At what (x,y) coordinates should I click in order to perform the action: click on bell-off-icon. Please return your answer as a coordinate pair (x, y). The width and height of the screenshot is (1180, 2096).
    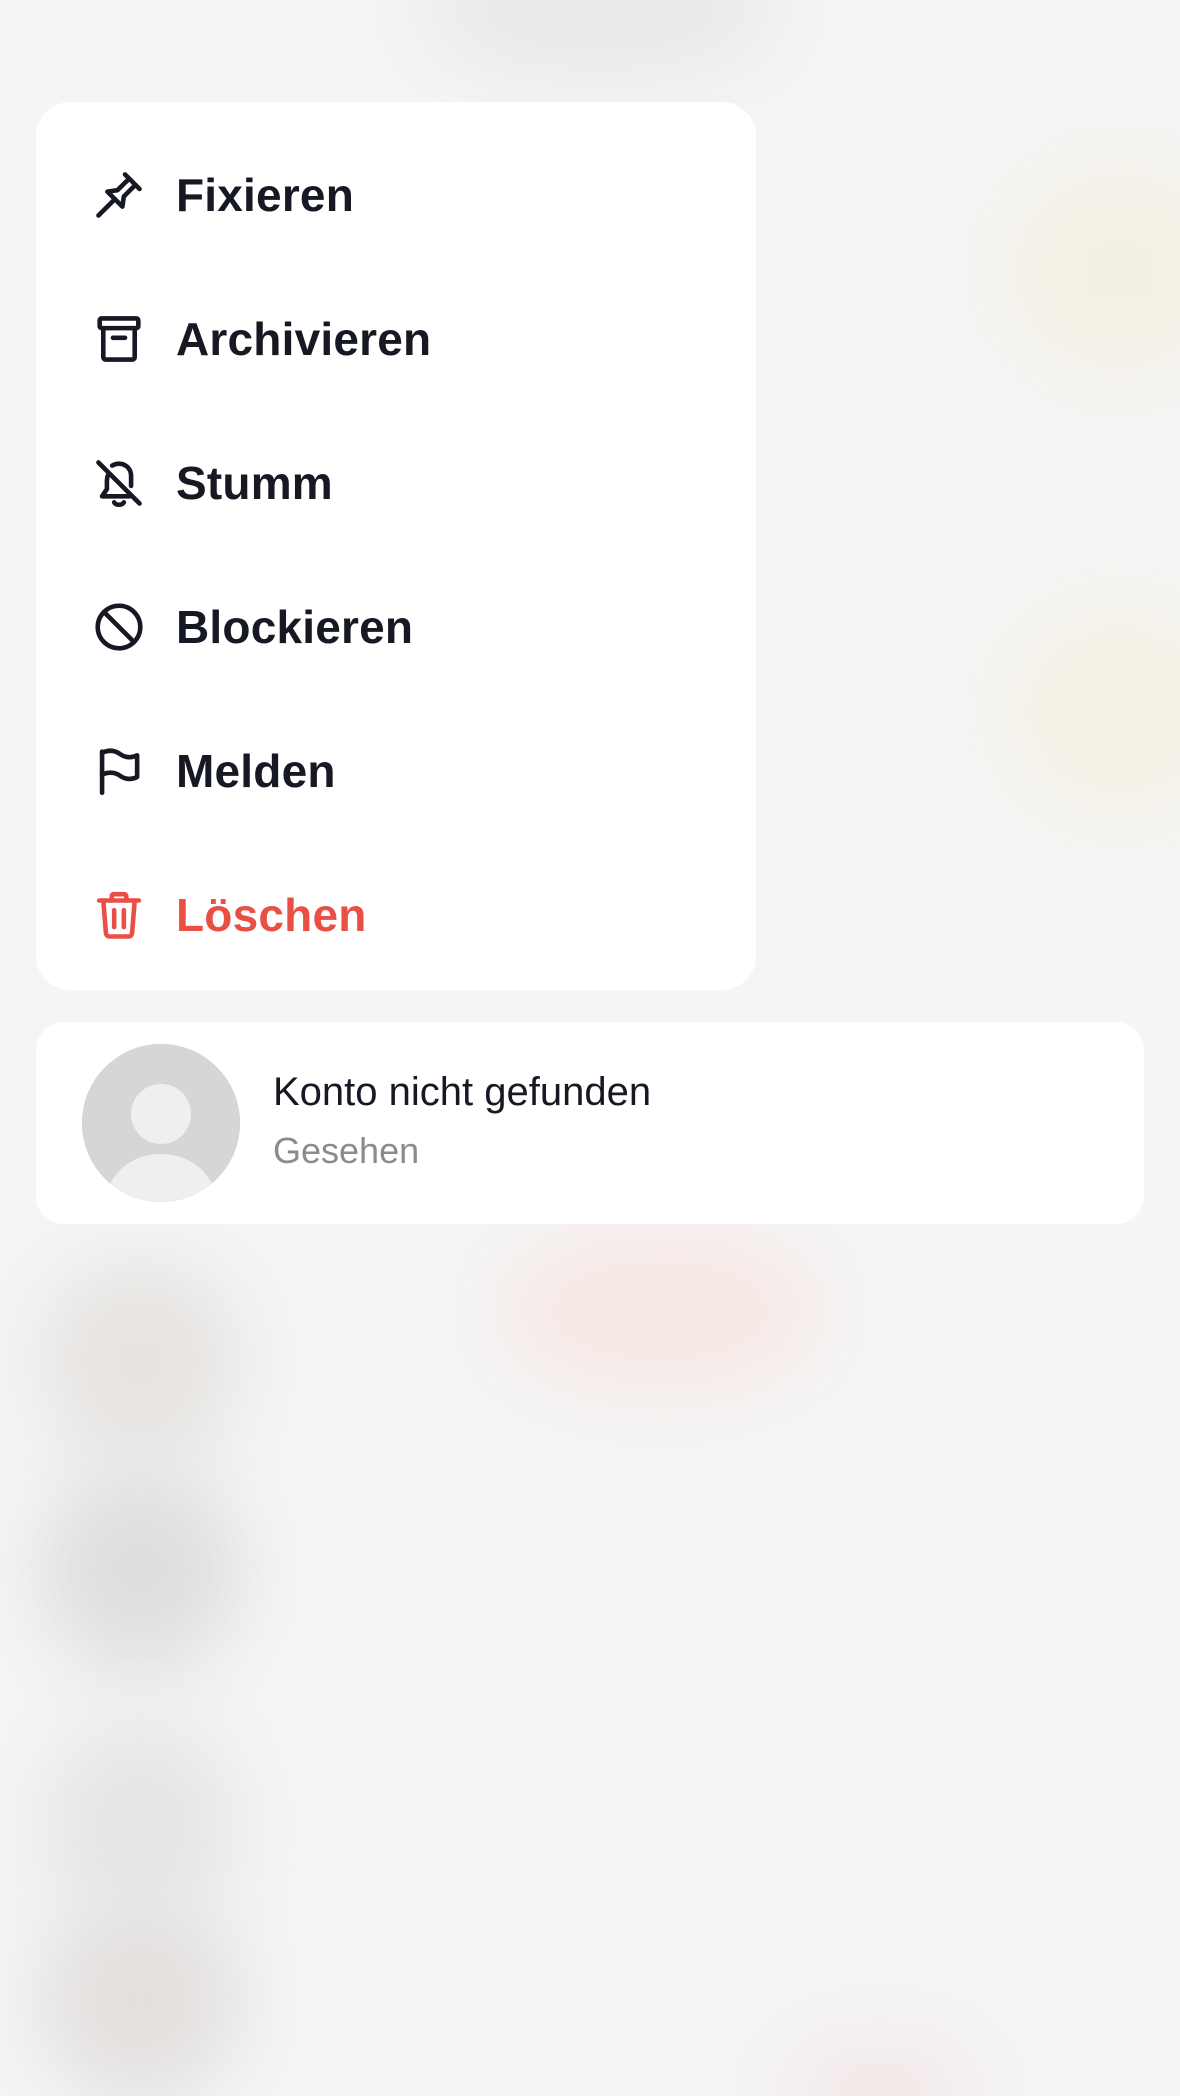
    Looking at the image, I should click on (119, 483).